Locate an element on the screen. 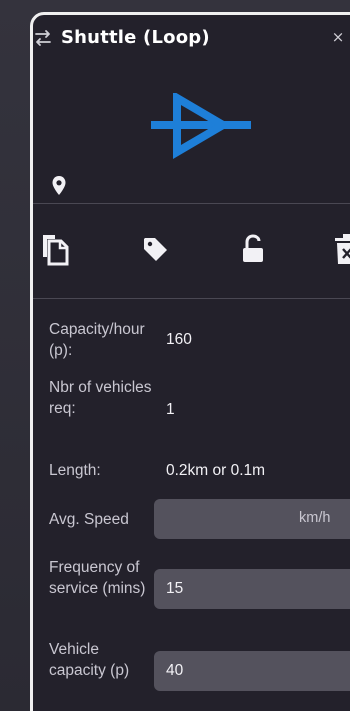 This screenshot has width=350, height=711. trash-icon is located at coordinates (342, 249).